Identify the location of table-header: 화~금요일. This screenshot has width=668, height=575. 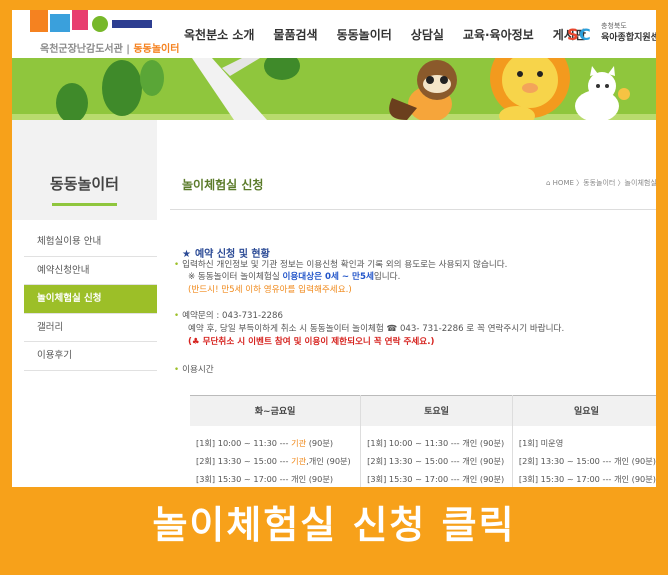
(276, 410).